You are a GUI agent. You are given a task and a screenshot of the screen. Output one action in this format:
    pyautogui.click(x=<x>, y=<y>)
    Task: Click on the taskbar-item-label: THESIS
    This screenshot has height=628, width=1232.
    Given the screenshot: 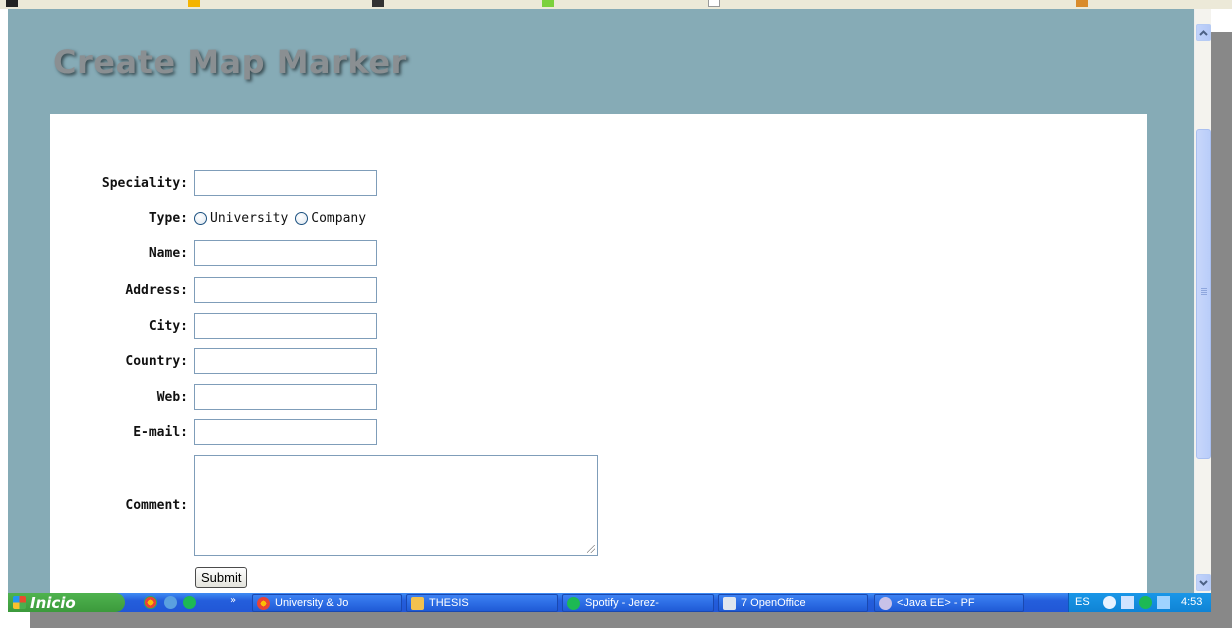 What is the action you would take?
    pyautogui.click(x=449, y=603)
    